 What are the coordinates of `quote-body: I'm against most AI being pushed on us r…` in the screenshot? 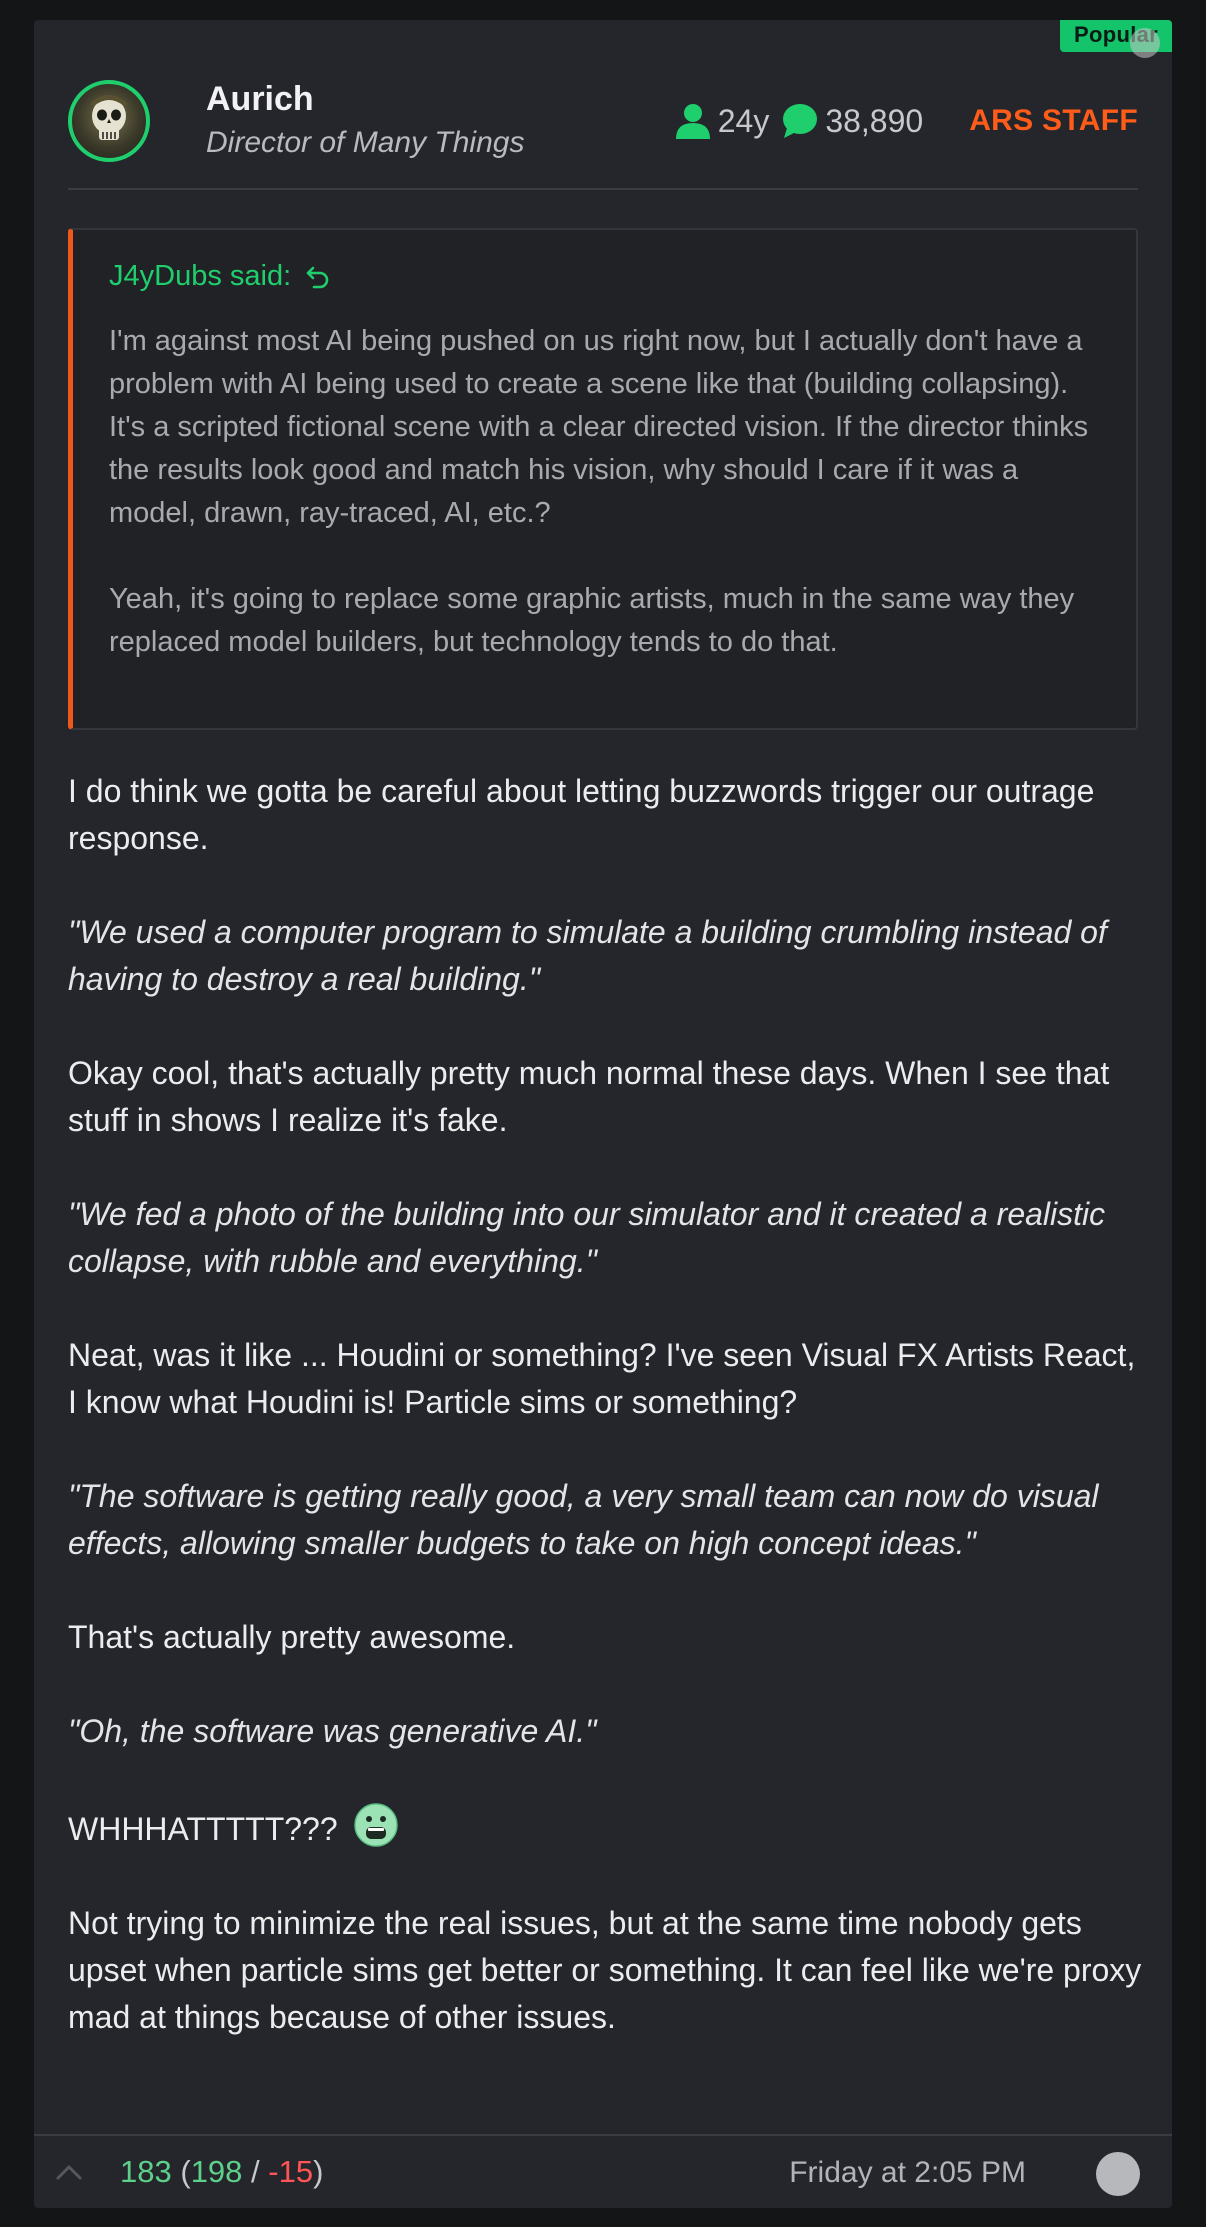 It's located at (609, 492).